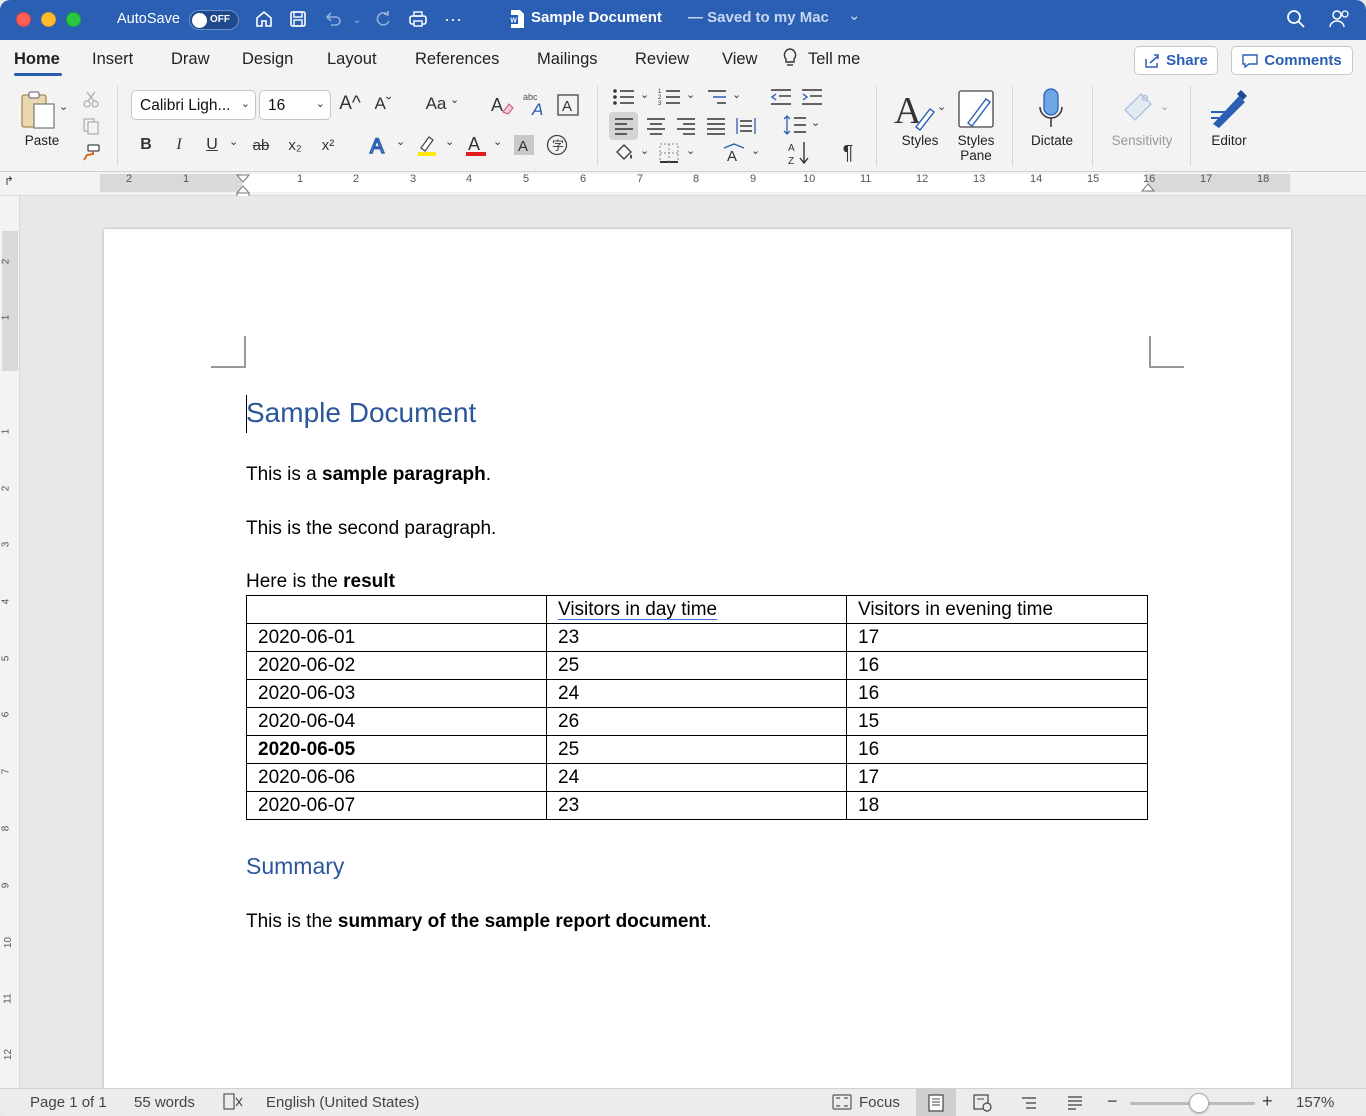 The height and width of the screenshot is (1116, 1366). I want to click on vertical-ruler: 2 1 1 2 3 4 5 6 7 8 9 10 11 12, so click(10, 642).